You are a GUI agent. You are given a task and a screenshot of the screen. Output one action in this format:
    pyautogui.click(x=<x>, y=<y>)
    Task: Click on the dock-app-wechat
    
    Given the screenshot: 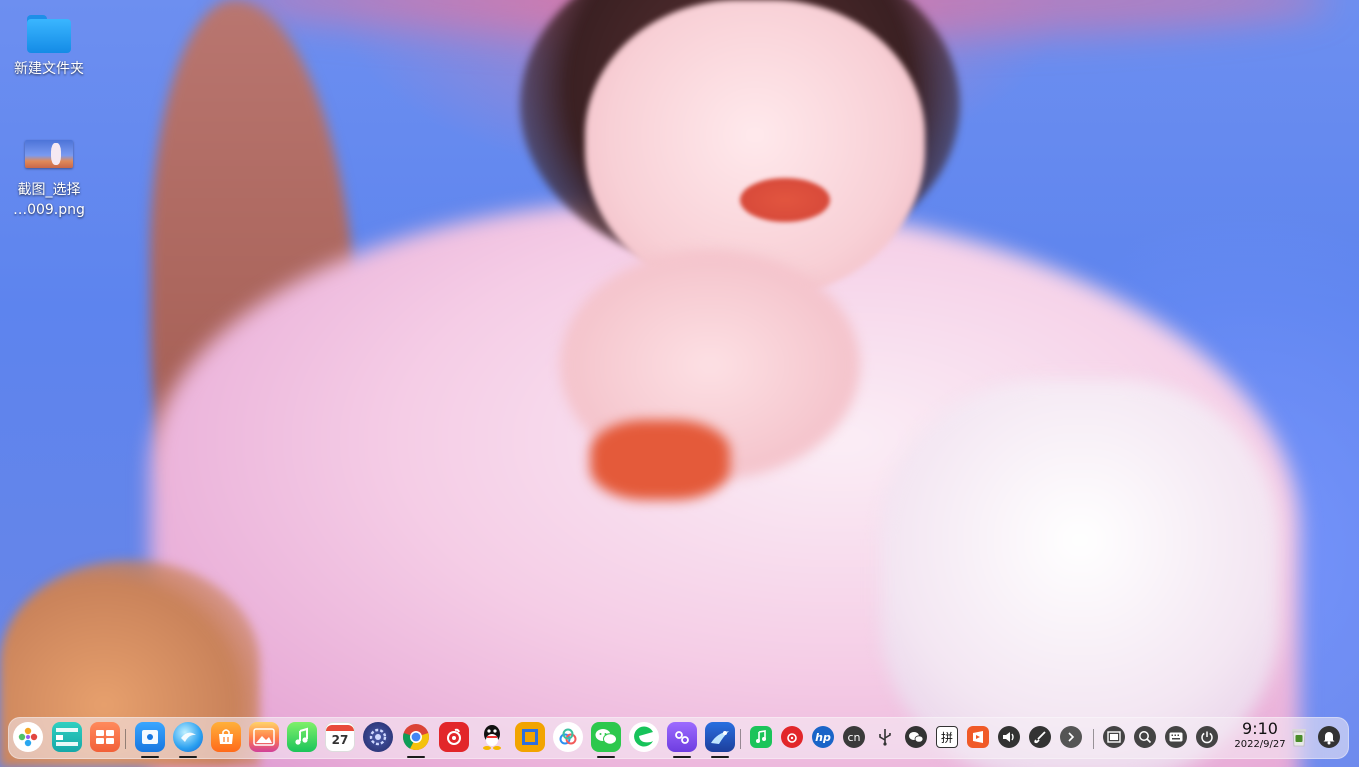 What is the action you would take?
    pyautogui.click(x=606, y=740)
    